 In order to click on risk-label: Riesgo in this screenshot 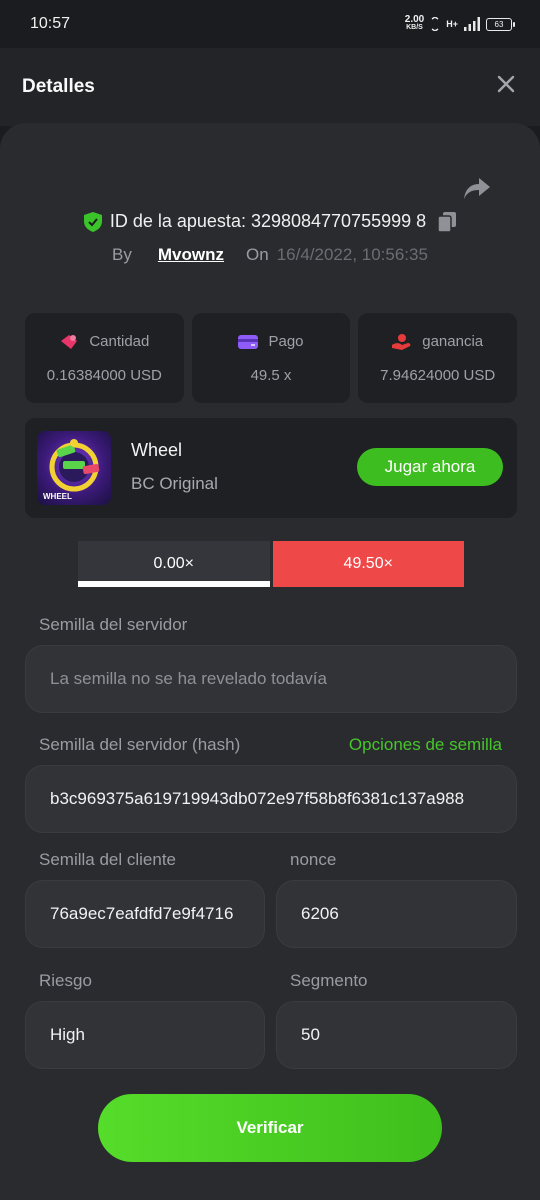, I will do `click(65, 980)`.